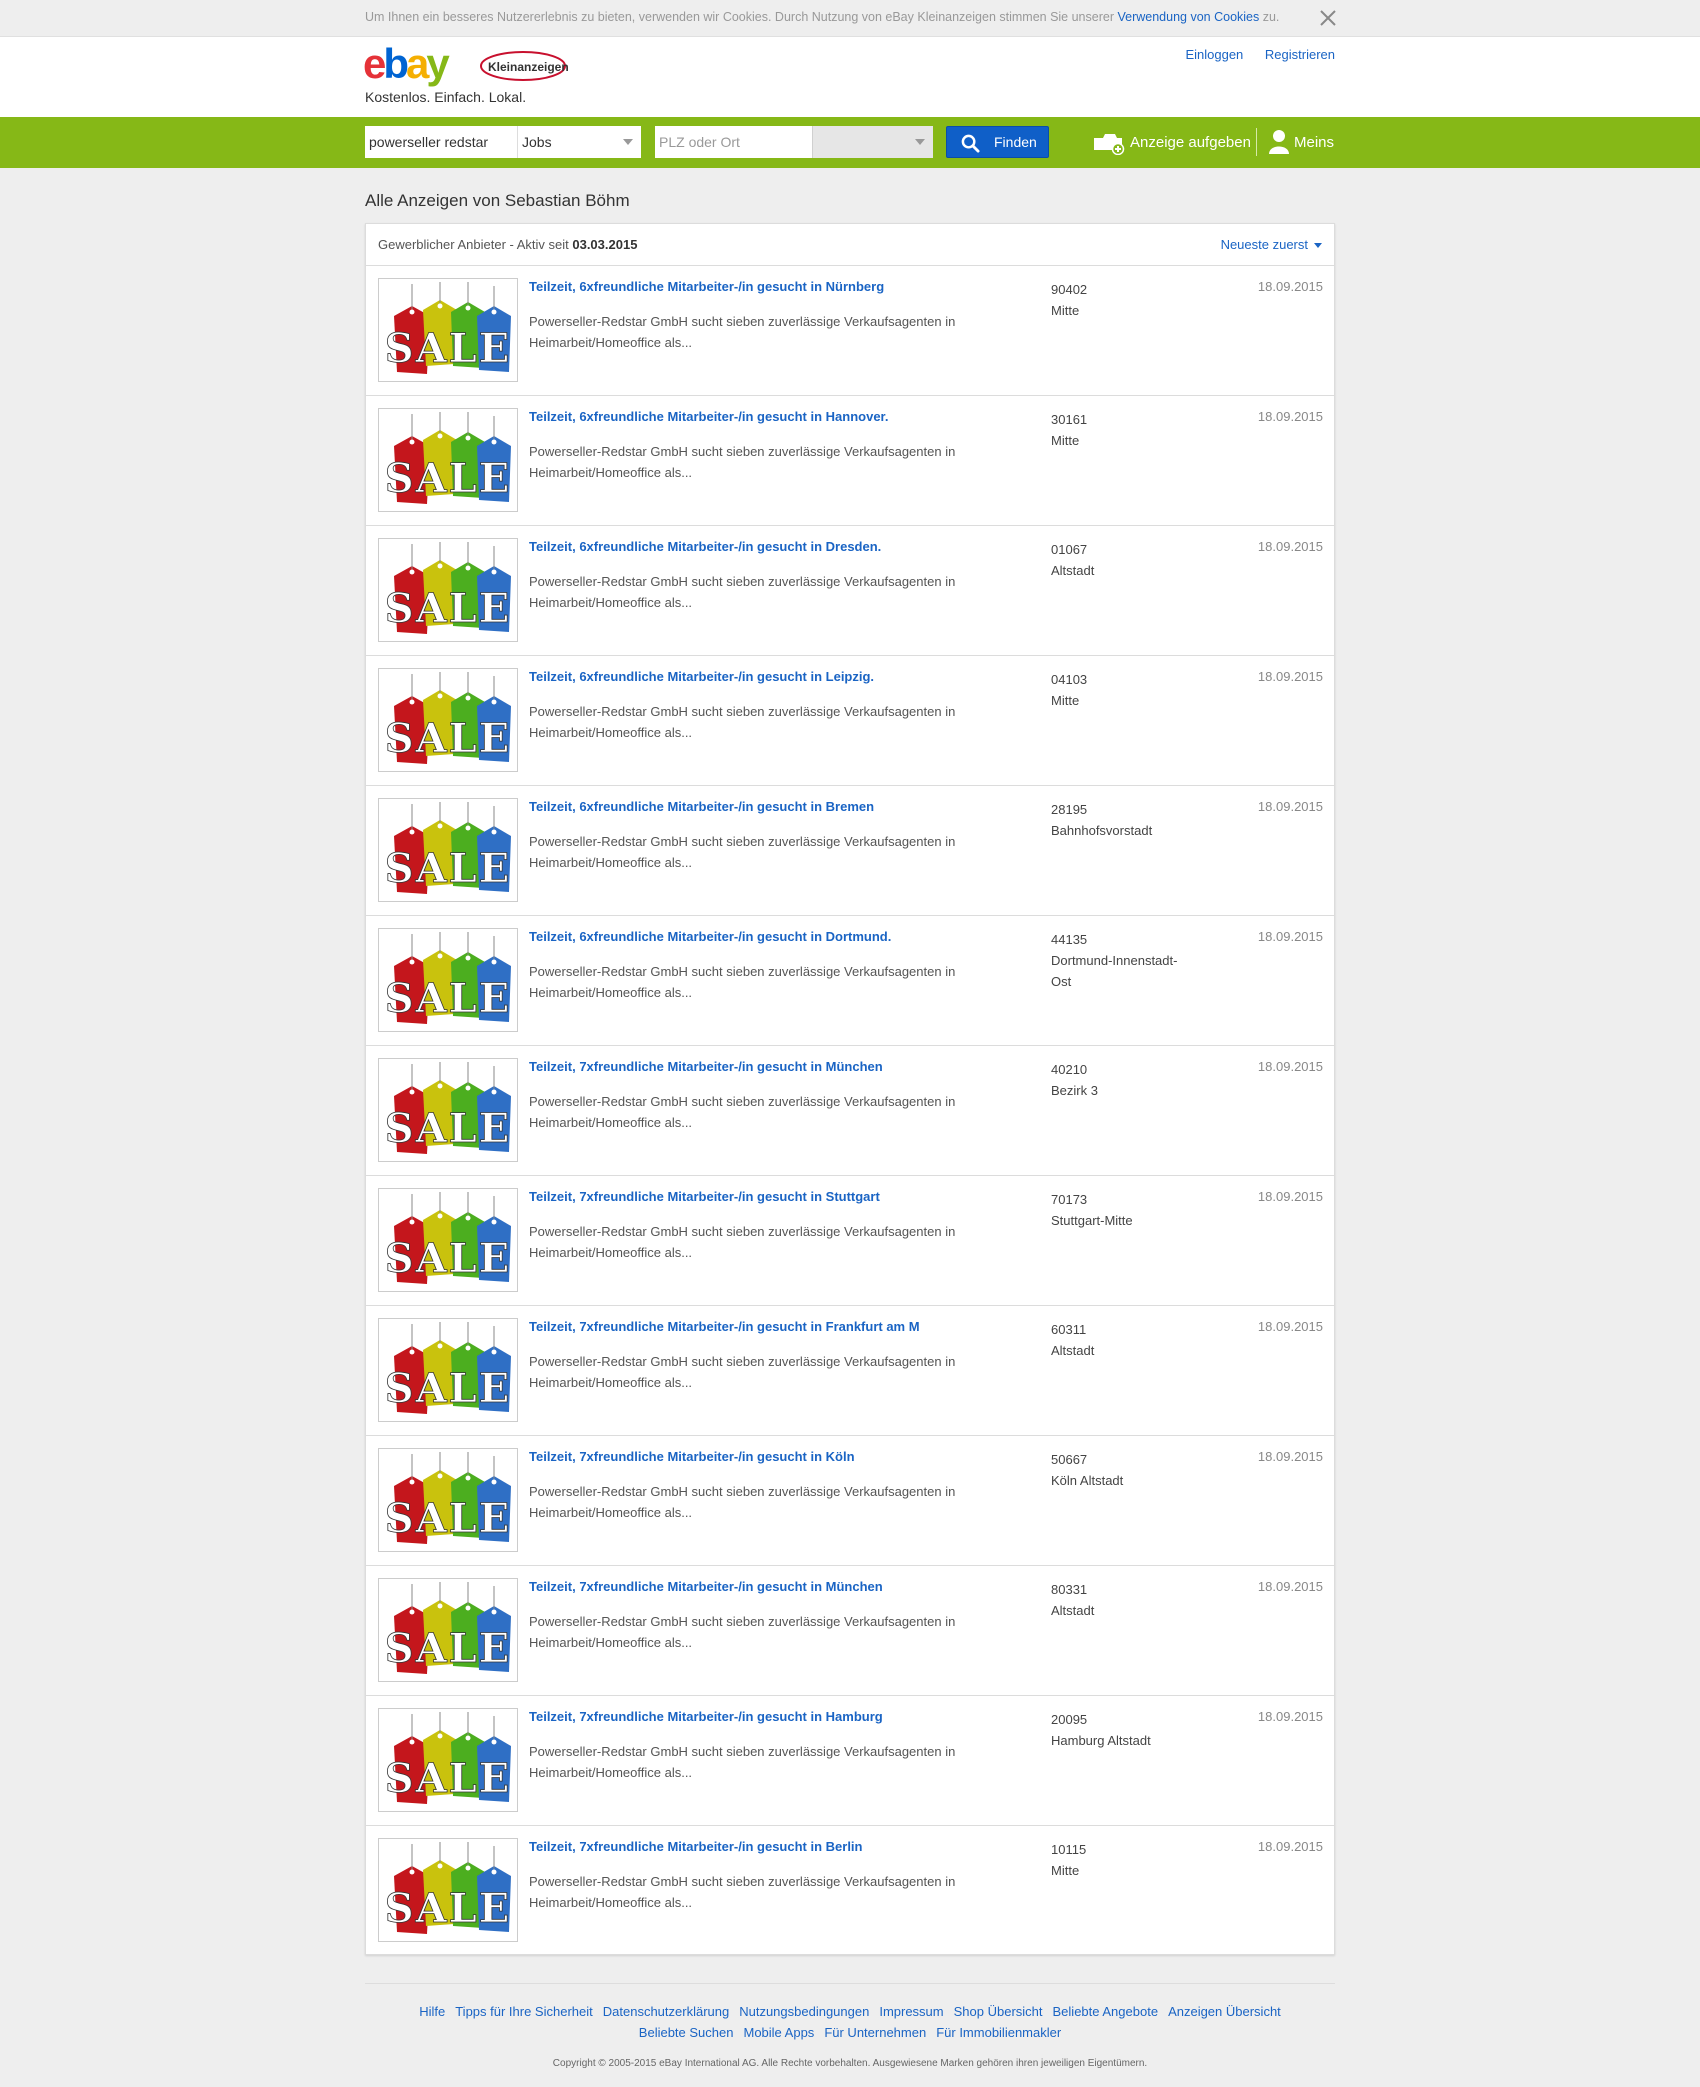 Image resolution: width=1700 pixels, height=2087 pixels. Describe the element at coordinates (1121, 430) in the screenshot. I see `ad-location: 30161 Mitte` at that location.